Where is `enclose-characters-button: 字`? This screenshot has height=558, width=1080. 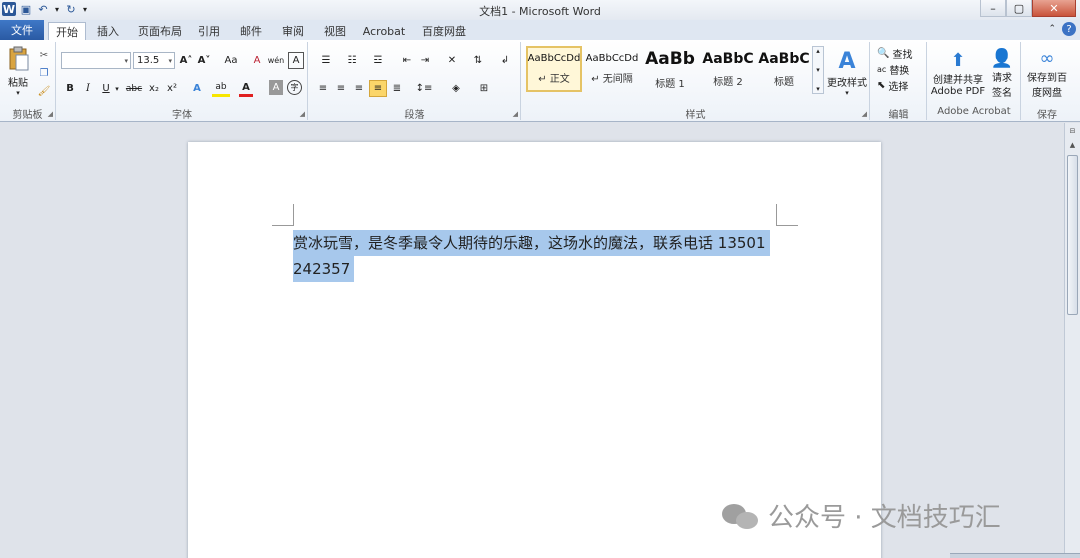
enclose-characters-button: 字 is located at coordinates (294, 87).